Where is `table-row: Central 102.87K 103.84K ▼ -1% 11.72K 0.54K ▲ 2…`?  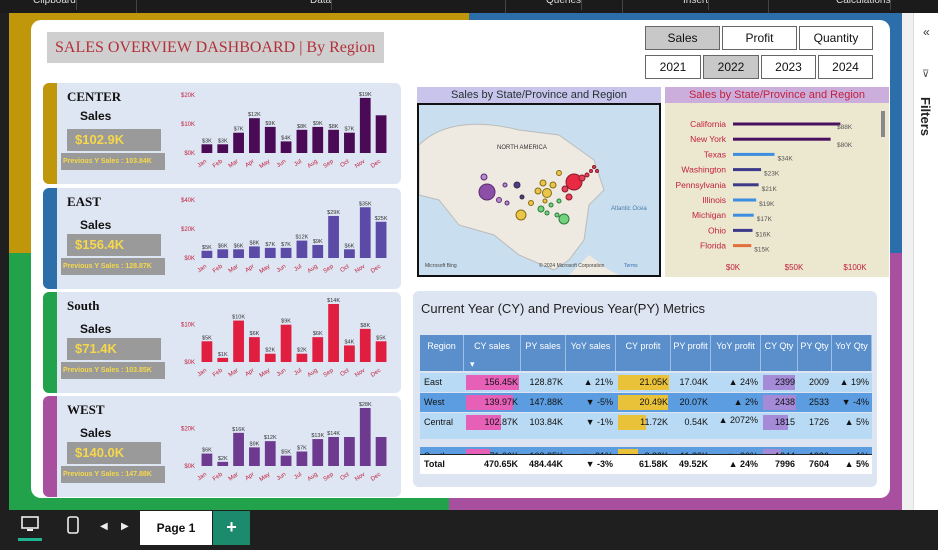
table-row: Central 102.87K 103.84K ▼ -1% 11.72K 0.54K ▲ 2… is located at coordinates (646, 426).